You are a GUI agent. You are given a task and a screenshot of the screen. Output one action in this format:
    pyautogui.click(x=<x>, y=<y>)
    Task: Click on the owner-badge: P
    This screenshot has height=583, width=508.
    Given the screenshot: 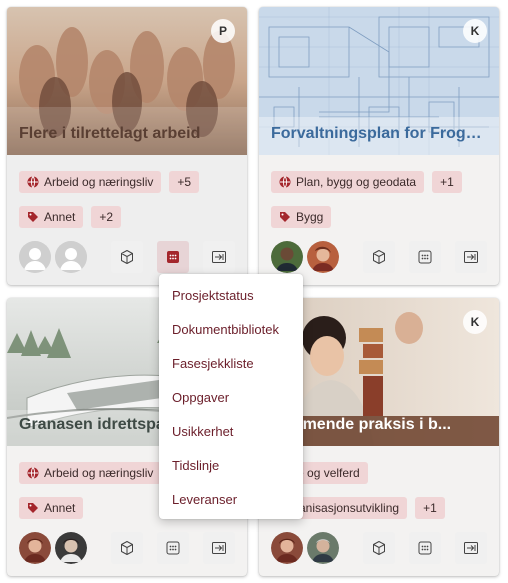 What is the action you would take?
    pyautogui.click(x=223, y=31)
    